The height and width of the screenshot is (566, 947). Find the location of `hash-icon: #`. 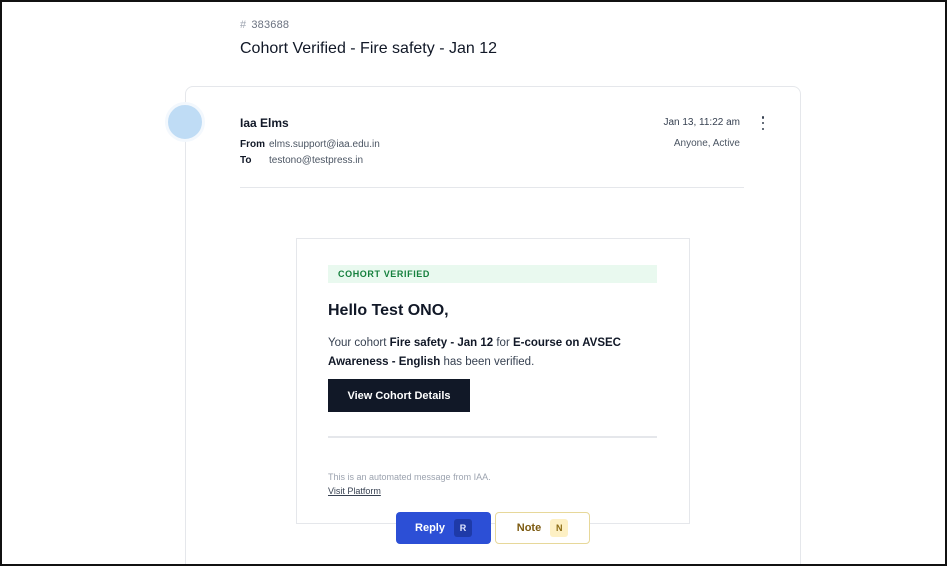

hash-icon: # is located at coordinates (243, 25).